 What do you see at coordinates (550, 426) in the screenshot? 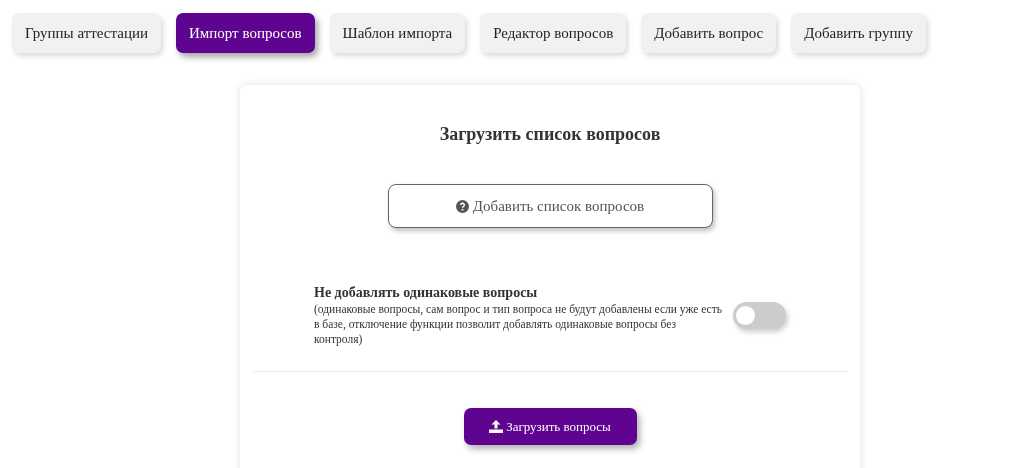
I see `upload-button: Загрузить вопросы` at bounding box center [550, 426].